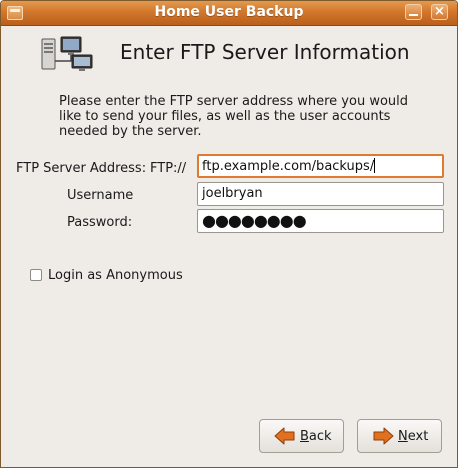  Describe the element at coordinates (36, 275) in the screenshot. I see `anonymous-checkbox` at that location.